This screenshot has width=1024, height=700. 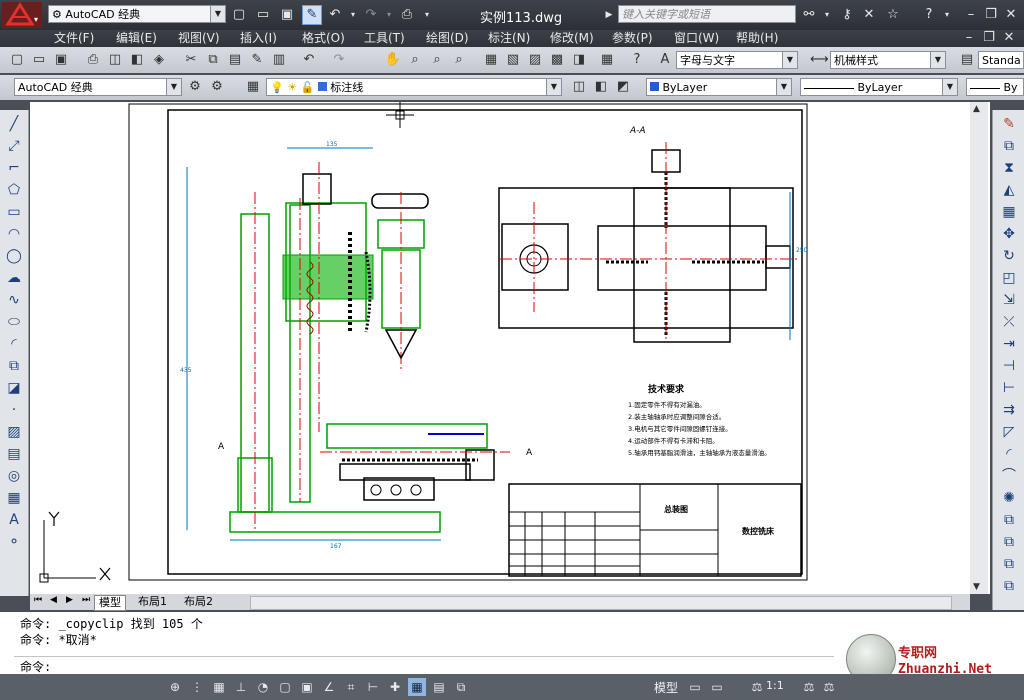 I want to click on search-expand-icon: ▶, so click(x=609, y=15).